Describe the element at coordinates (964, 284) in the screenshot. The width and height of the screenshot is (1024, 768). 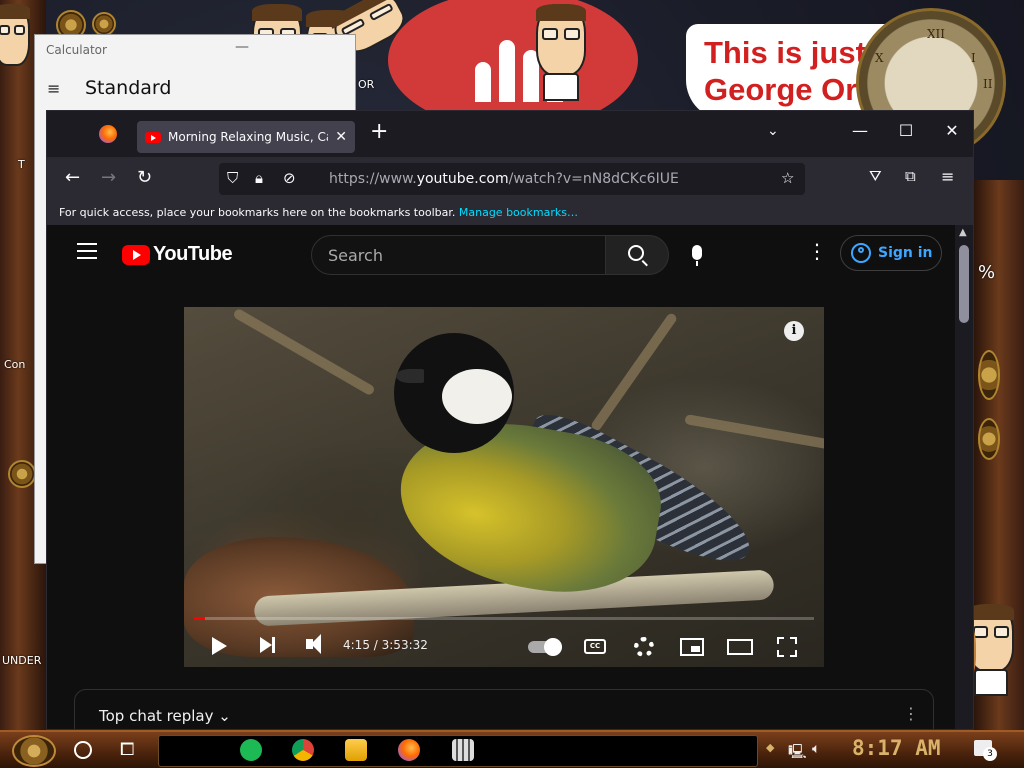
I see `scroll-thumb` at that location.